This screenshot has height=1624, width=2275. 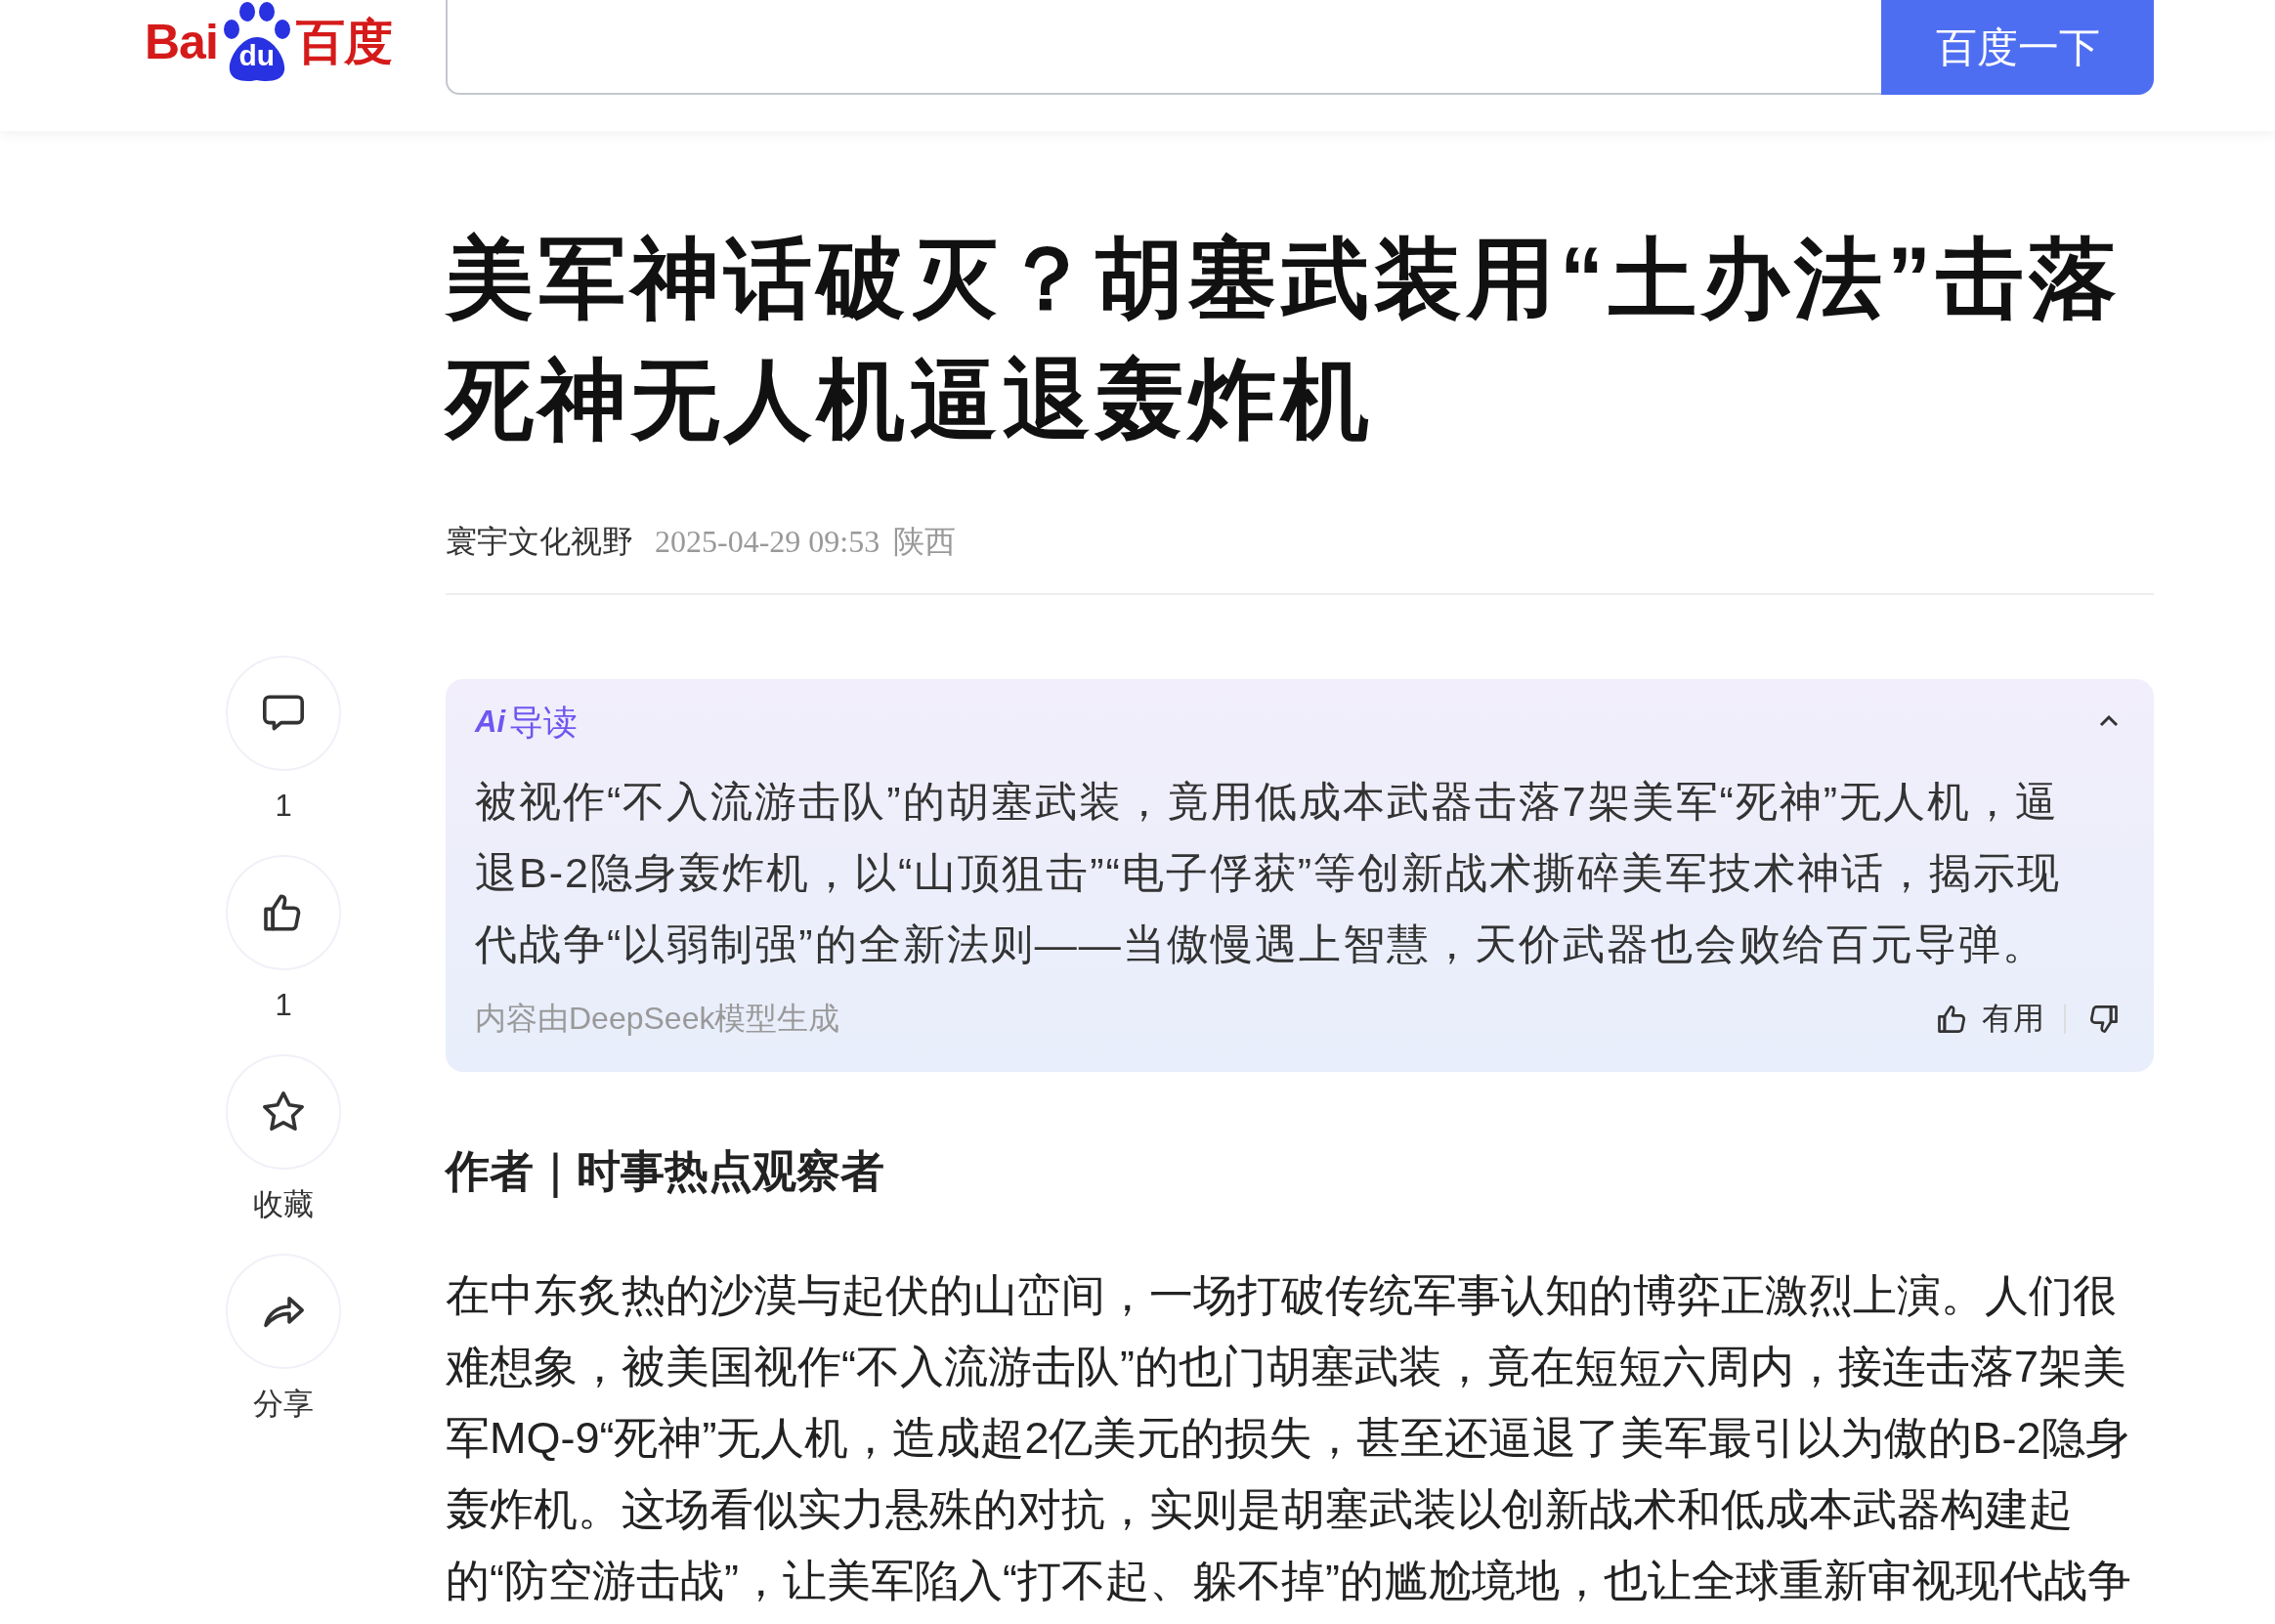 I want to click on article-title: 美军神话破灭？胡塞武装用“土办法”击落死神无人机逼退轰炸机, so click(x=1284, y=340).